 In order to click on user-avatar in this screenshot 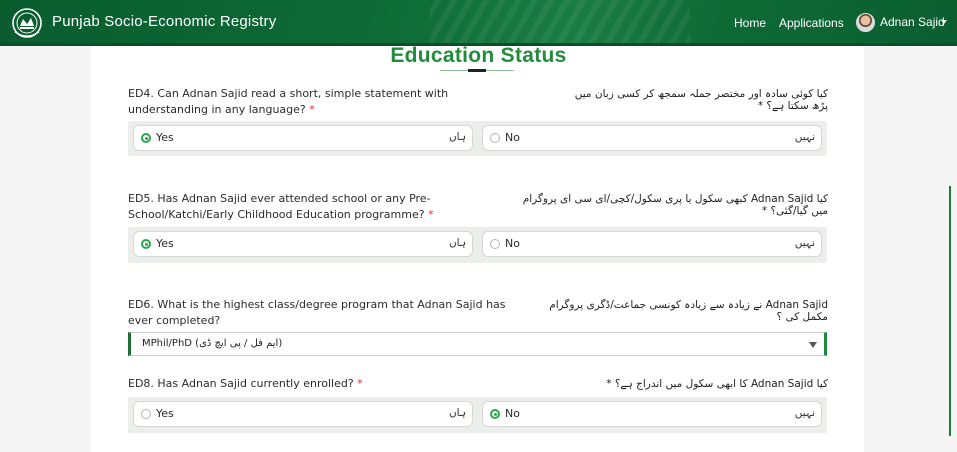, I will do `click(865, 22)`.